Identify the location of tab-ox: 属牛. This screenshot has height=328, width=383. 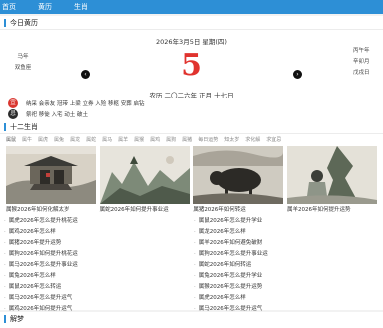
(27, 139).